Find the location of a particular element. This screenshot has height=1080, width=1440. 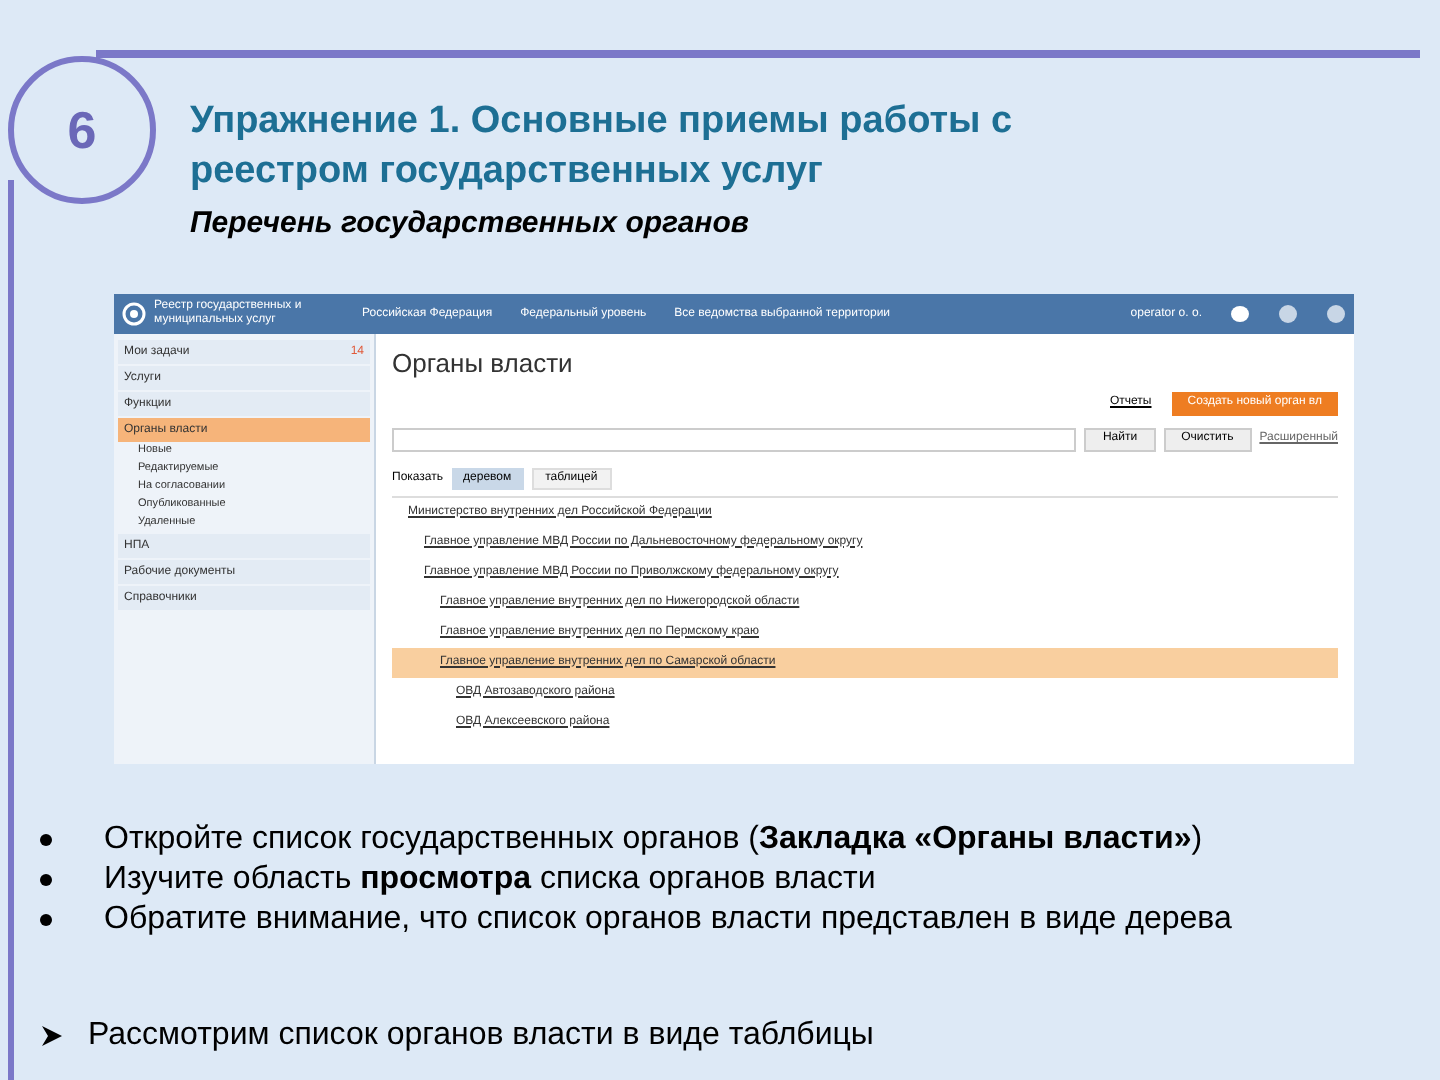

arrow-bullet-icon is located at coordinates (52, 1036).